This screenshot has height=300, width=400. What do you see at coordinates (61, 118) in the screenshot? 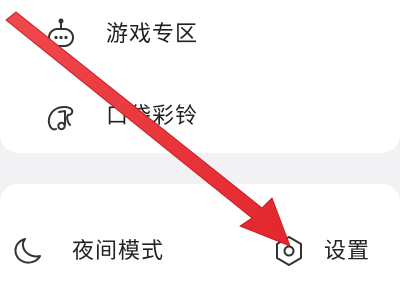
I see `music-note-icon` at bounding box center [61, 118].